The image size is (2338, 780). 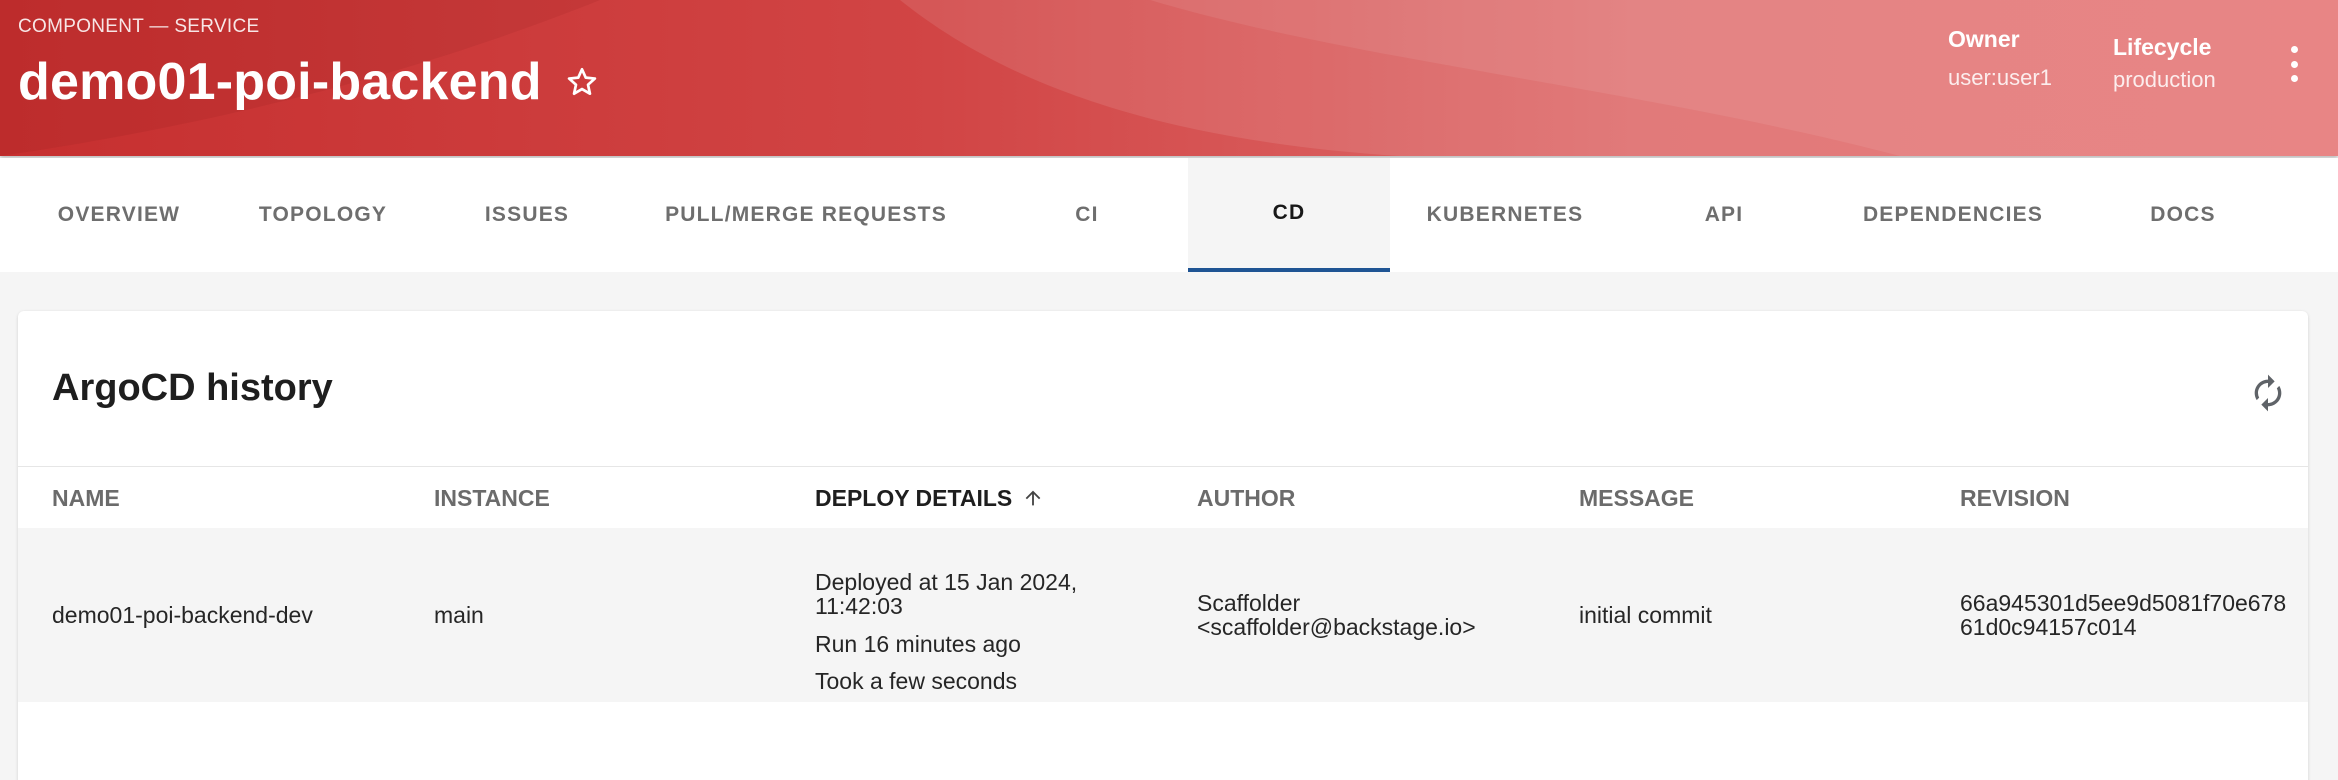 What do you see at coordinates (916, 681) in the screenshot?
I see `cell-duration: Took a few seconds` at bounding box center [916, 681].